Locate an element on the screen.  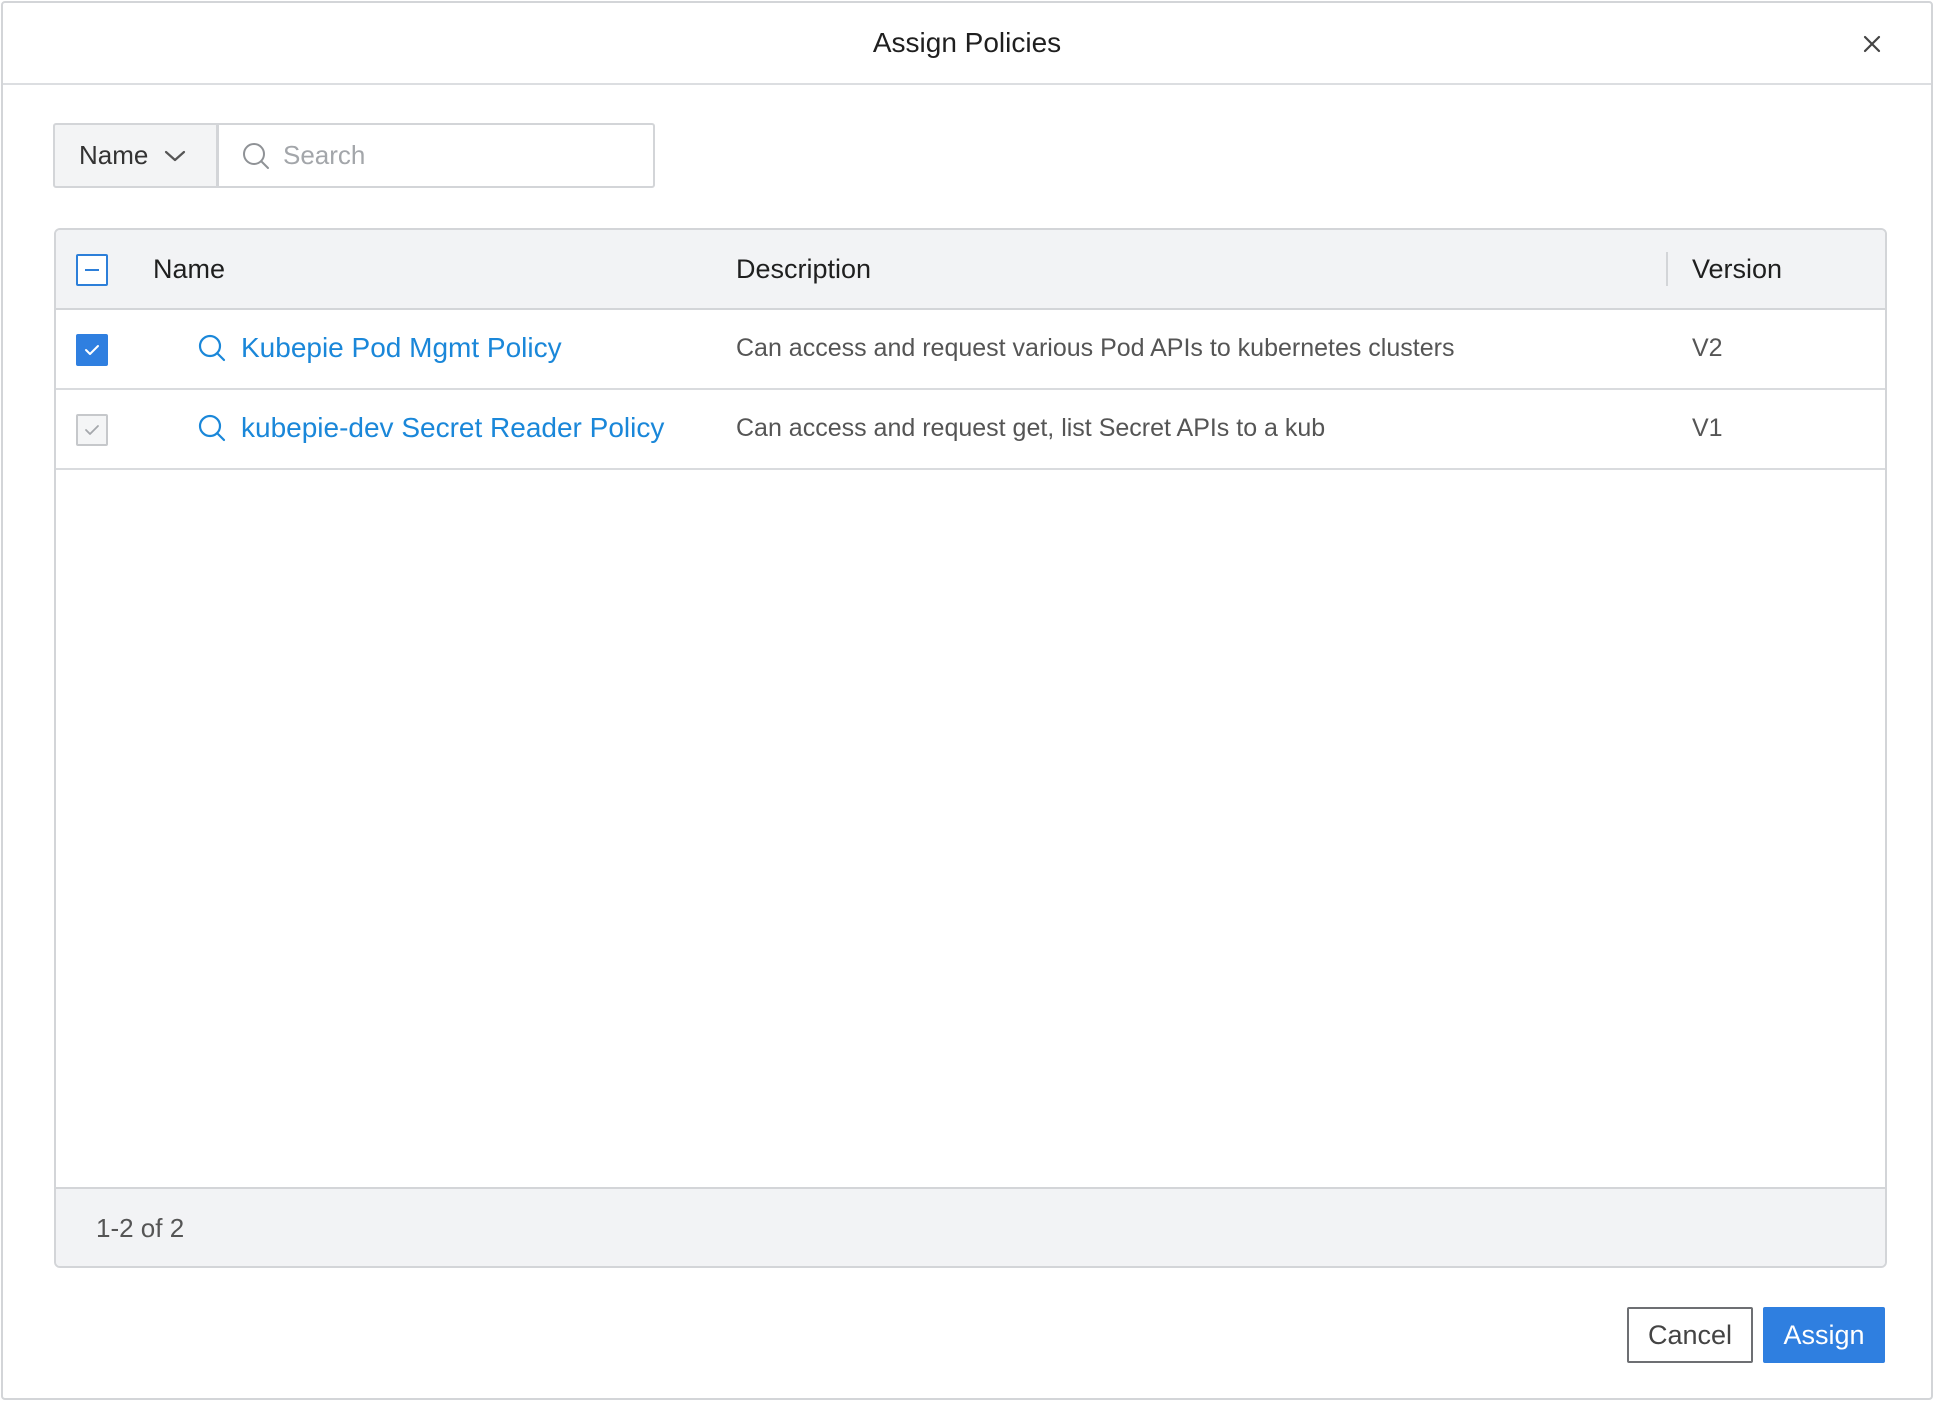
column-header-description: Description is located at coordinates (803, 269).